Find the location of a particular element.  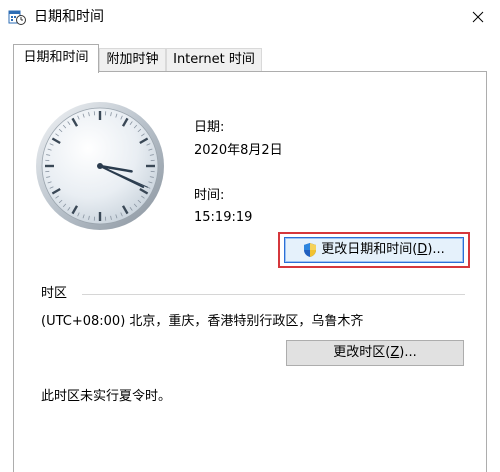

timezone-heading: 时区 is located at coordinates (54, 293).